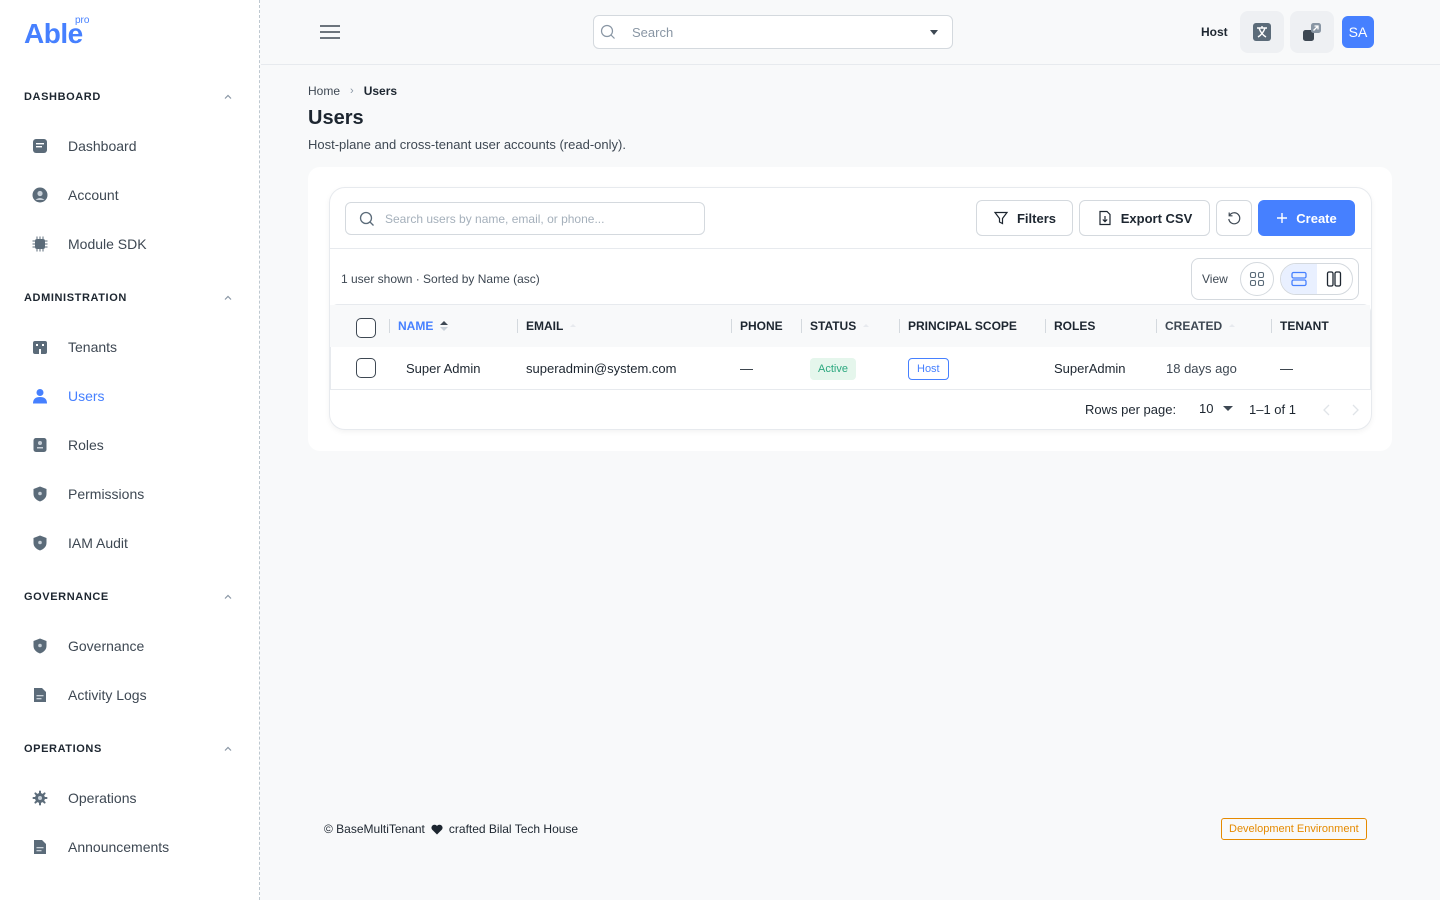  I want to click on nav-group-operations: OPERATIONS, so click(63, 749).